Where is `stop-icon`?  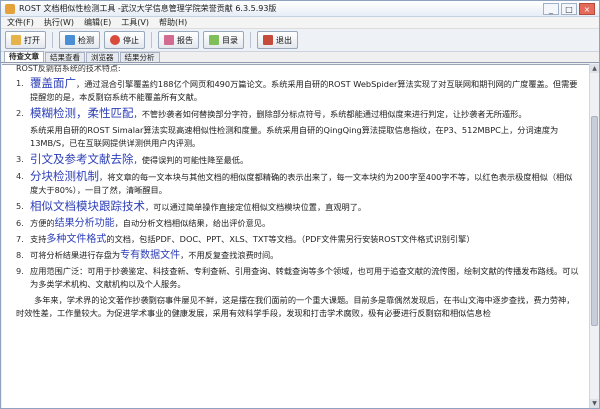 stop-icon is located at coordinates (115, 40).